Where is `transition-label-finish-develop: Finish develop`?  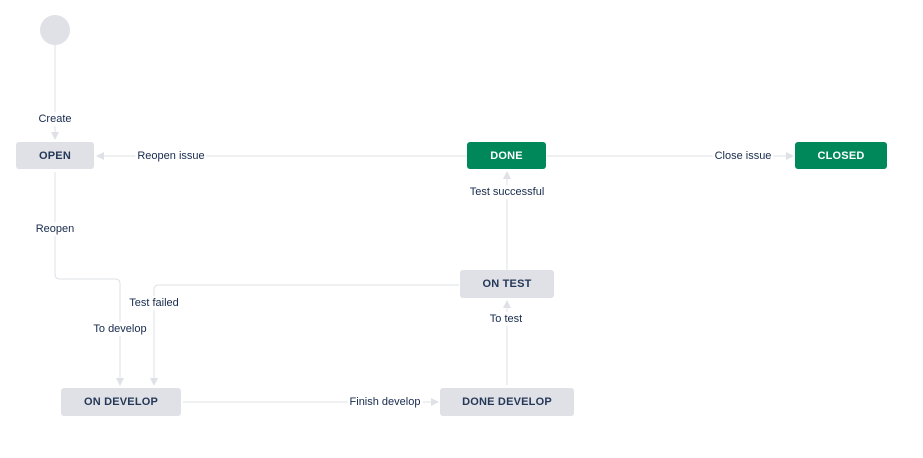
transition-label-finish-develop: Finish develop is located at coordinates (385, 402).